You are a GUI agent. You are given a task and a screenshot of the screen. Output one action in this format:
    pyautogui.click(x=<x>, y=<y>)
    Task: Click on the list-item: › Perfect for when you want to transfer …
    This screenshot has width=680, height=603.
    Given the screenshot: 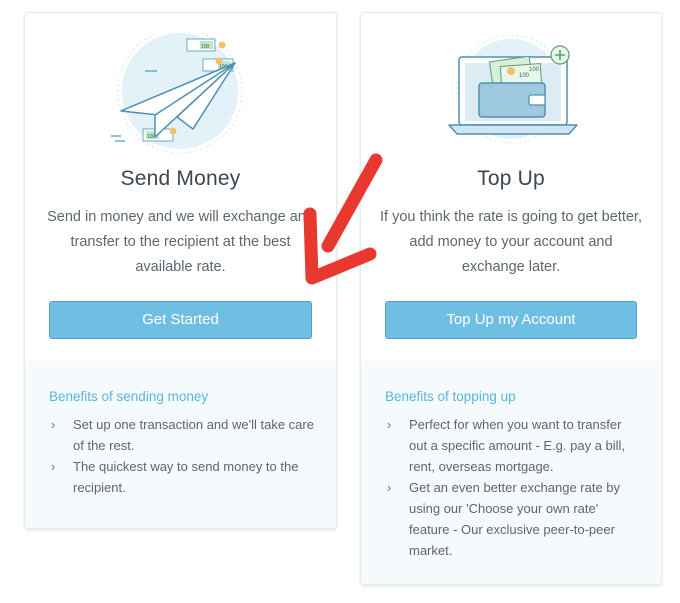 What is the action you would take?
    pyautogui.click(x=513, y=445)
    